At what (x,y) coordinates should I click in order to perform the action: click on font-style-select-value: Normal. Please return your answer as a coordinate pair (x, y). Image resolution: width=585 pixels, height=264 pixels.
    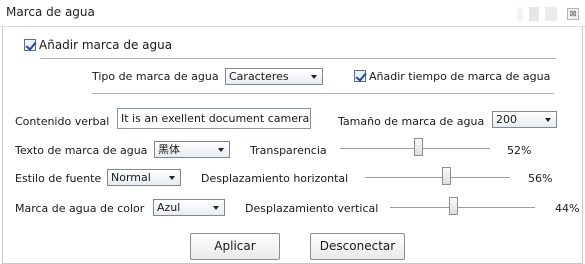
    Looking at the image, I should click on (131, 177).